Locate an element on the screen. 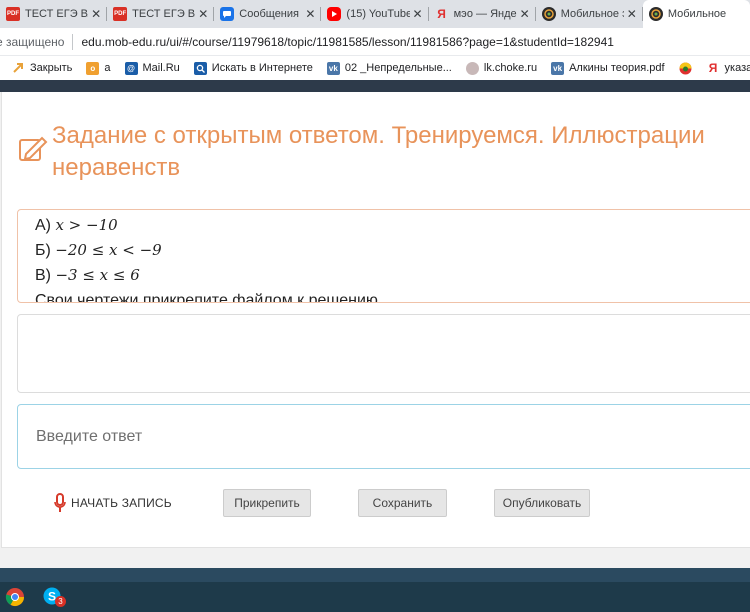 The height and width of the screenshot is (612, 750). inequality-b: Б) −20 ≤ x < −9 is located at coordinates (392, 250).